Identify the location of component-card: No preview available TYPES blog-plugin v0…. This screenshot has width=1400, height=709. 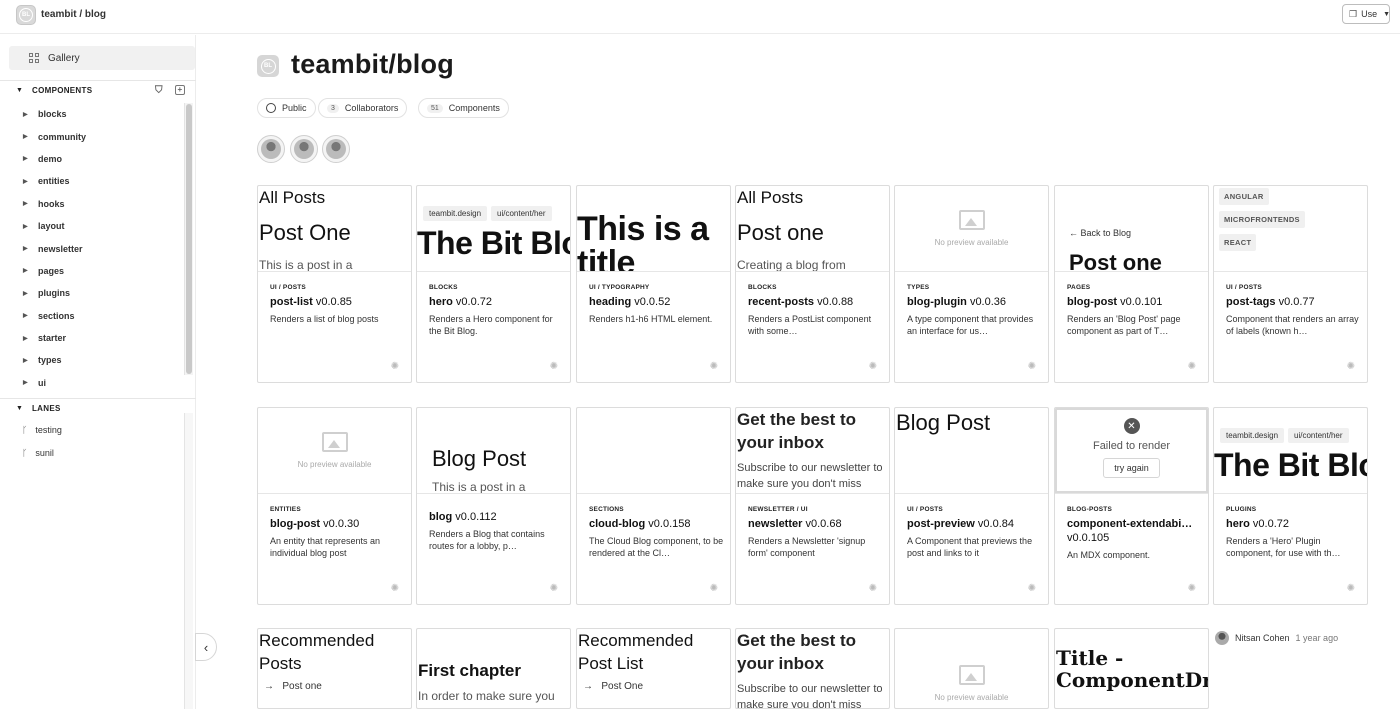
(971, 284).